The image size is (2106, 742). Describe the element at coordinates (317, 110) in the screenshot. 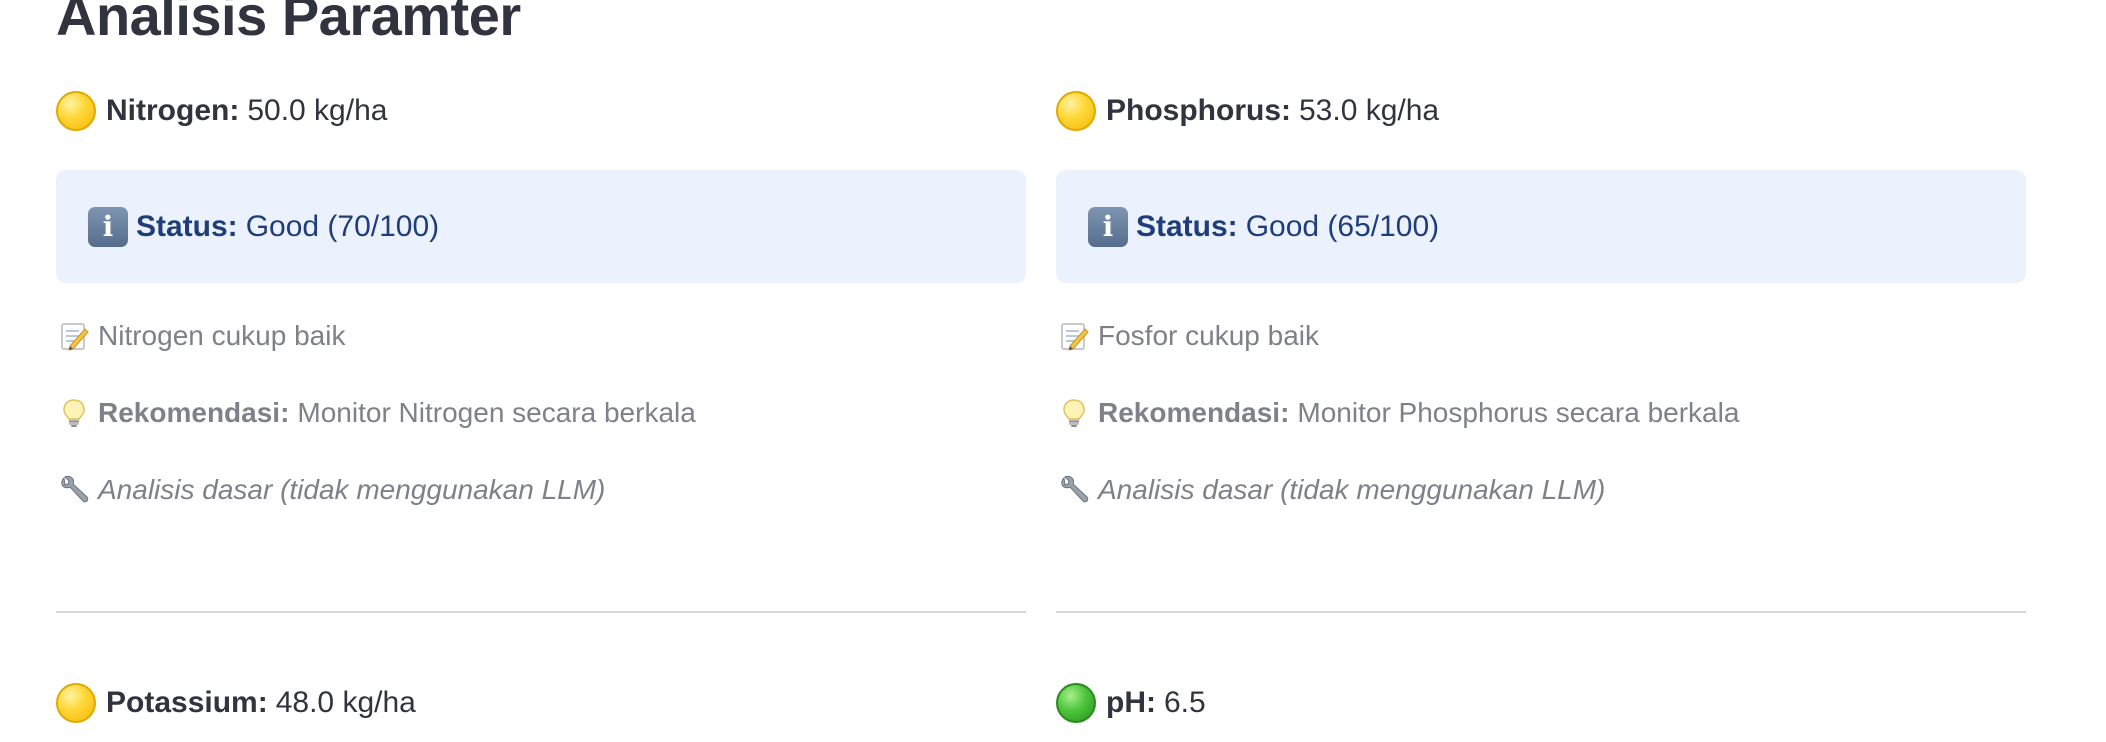

I see `parameter-value: 50.0 kg/ha` at that location.